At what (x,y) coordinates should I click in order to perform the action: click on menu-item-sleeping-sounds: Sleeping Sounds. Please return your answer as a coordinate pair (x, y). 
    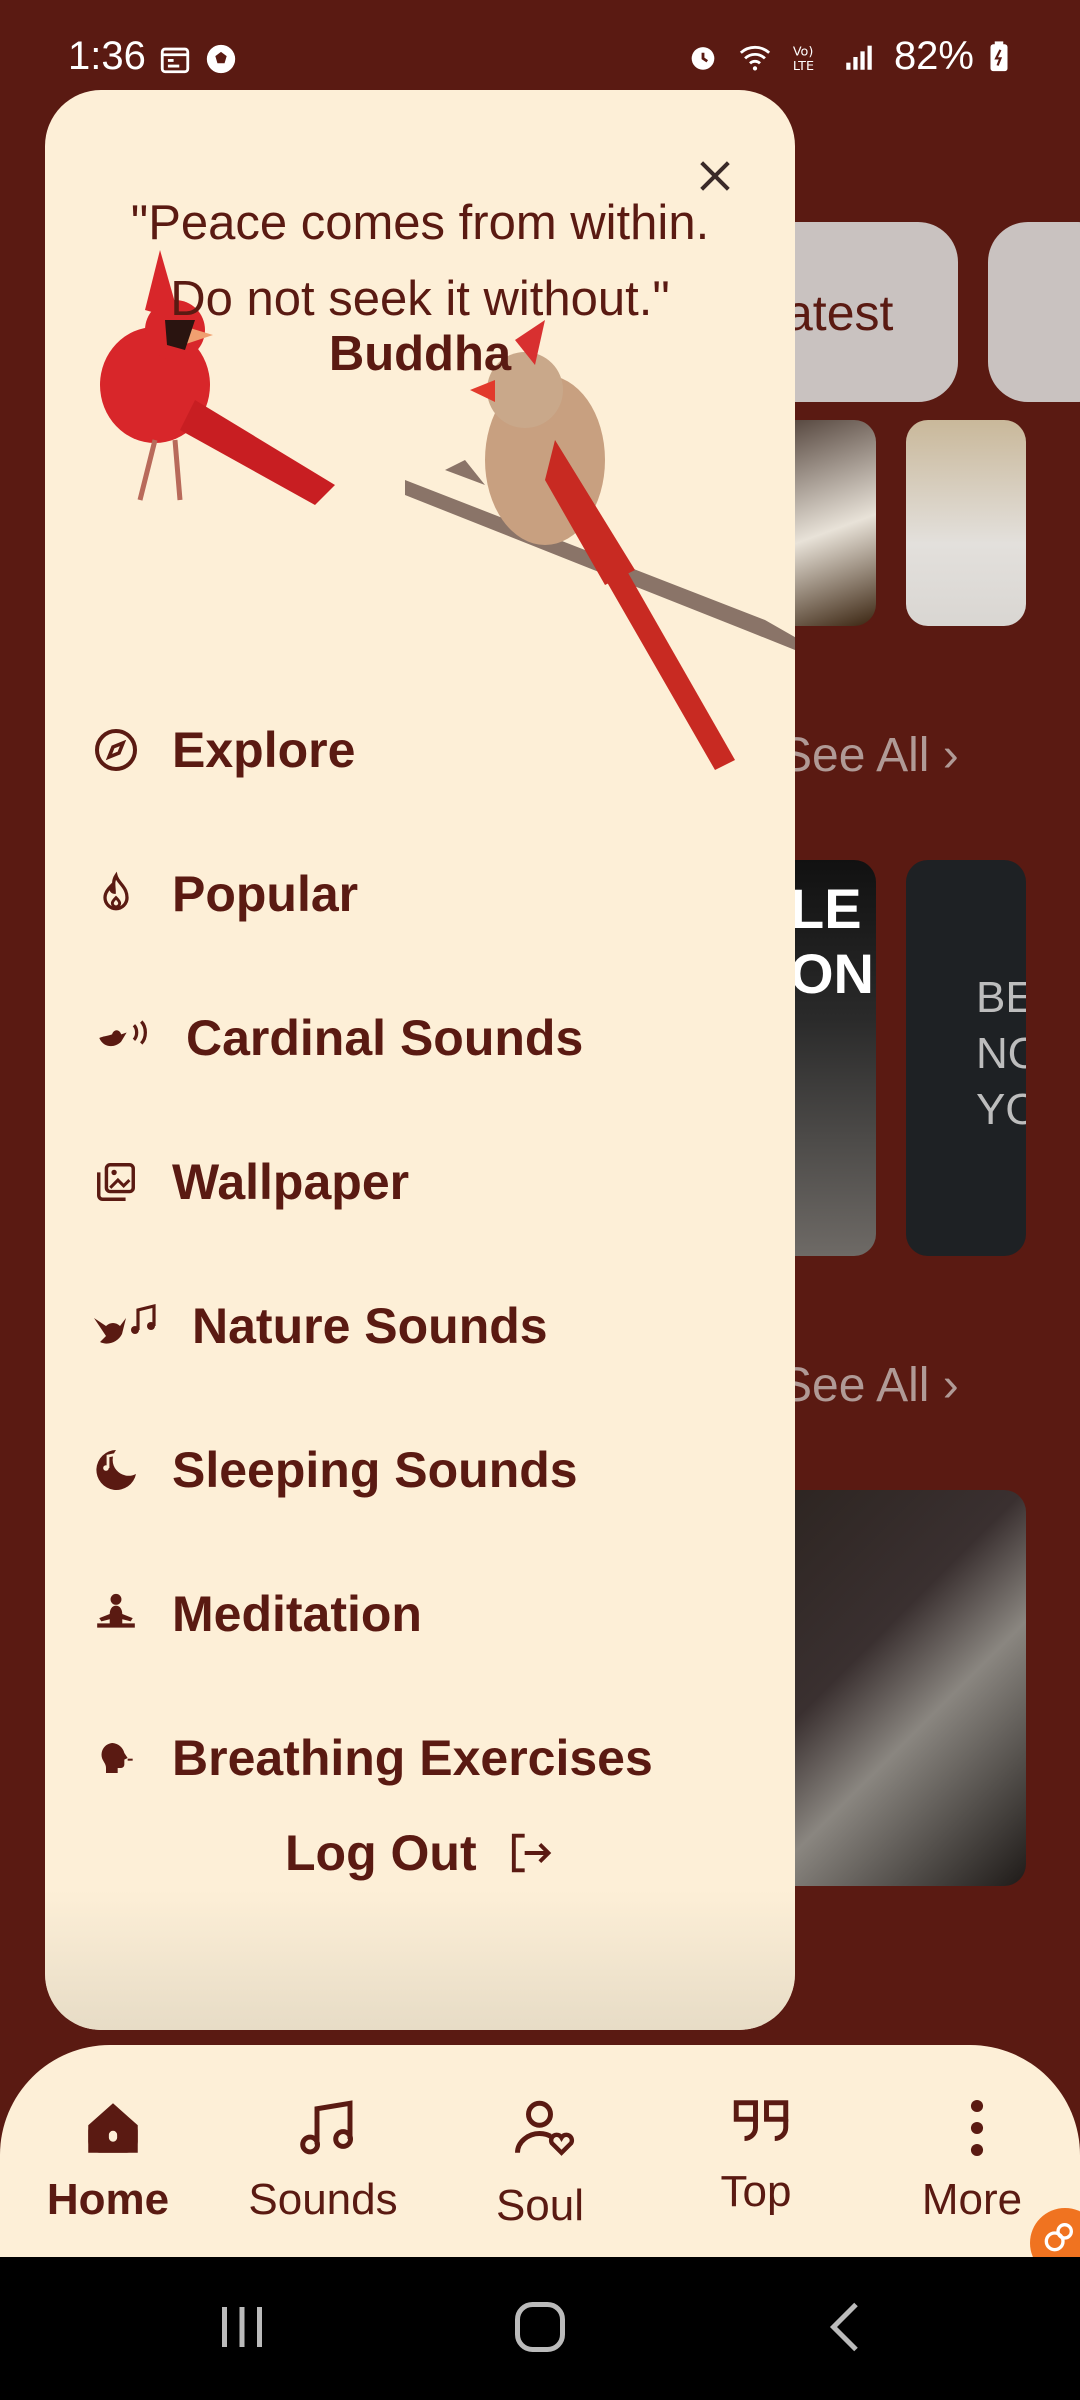
    Looking at the image, I should click on (334, 1470).